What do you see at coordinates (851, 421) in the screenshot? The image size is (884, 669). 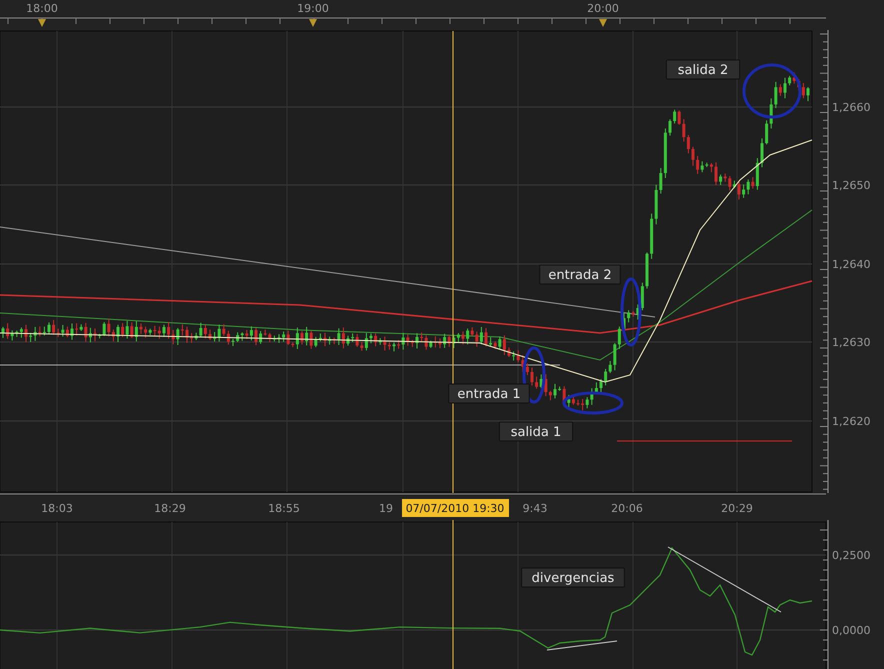 I see `price-axis-label: 1,2620` at bounding box center [851, 421].